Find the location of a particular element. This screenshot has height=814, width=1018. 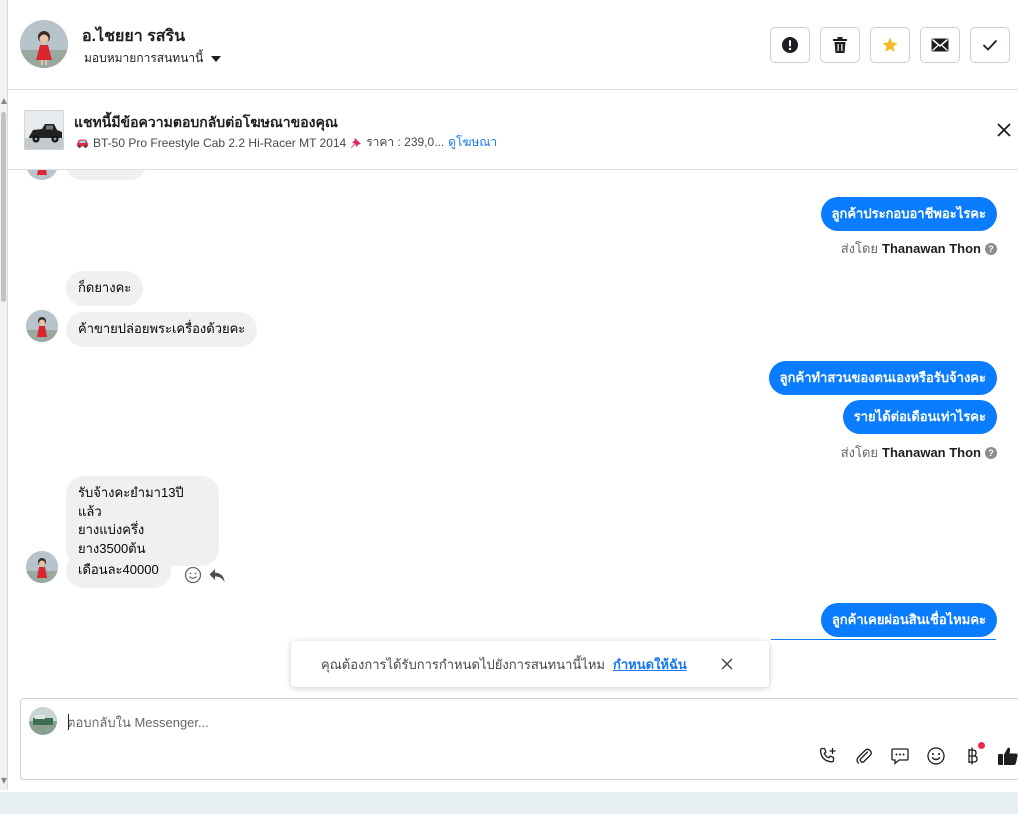

like-button is located at coordinates (1007, 756).